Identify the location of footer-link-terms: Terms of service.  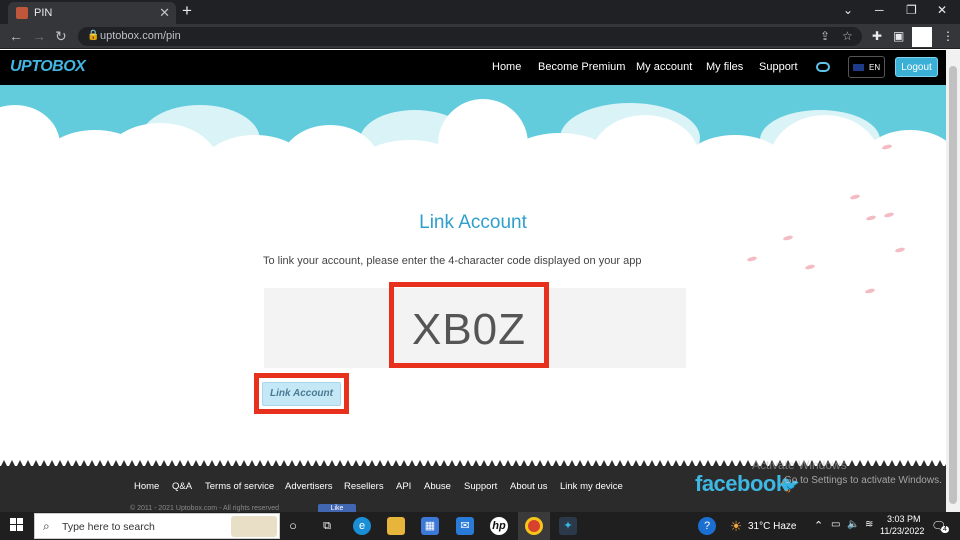
(239, 486).